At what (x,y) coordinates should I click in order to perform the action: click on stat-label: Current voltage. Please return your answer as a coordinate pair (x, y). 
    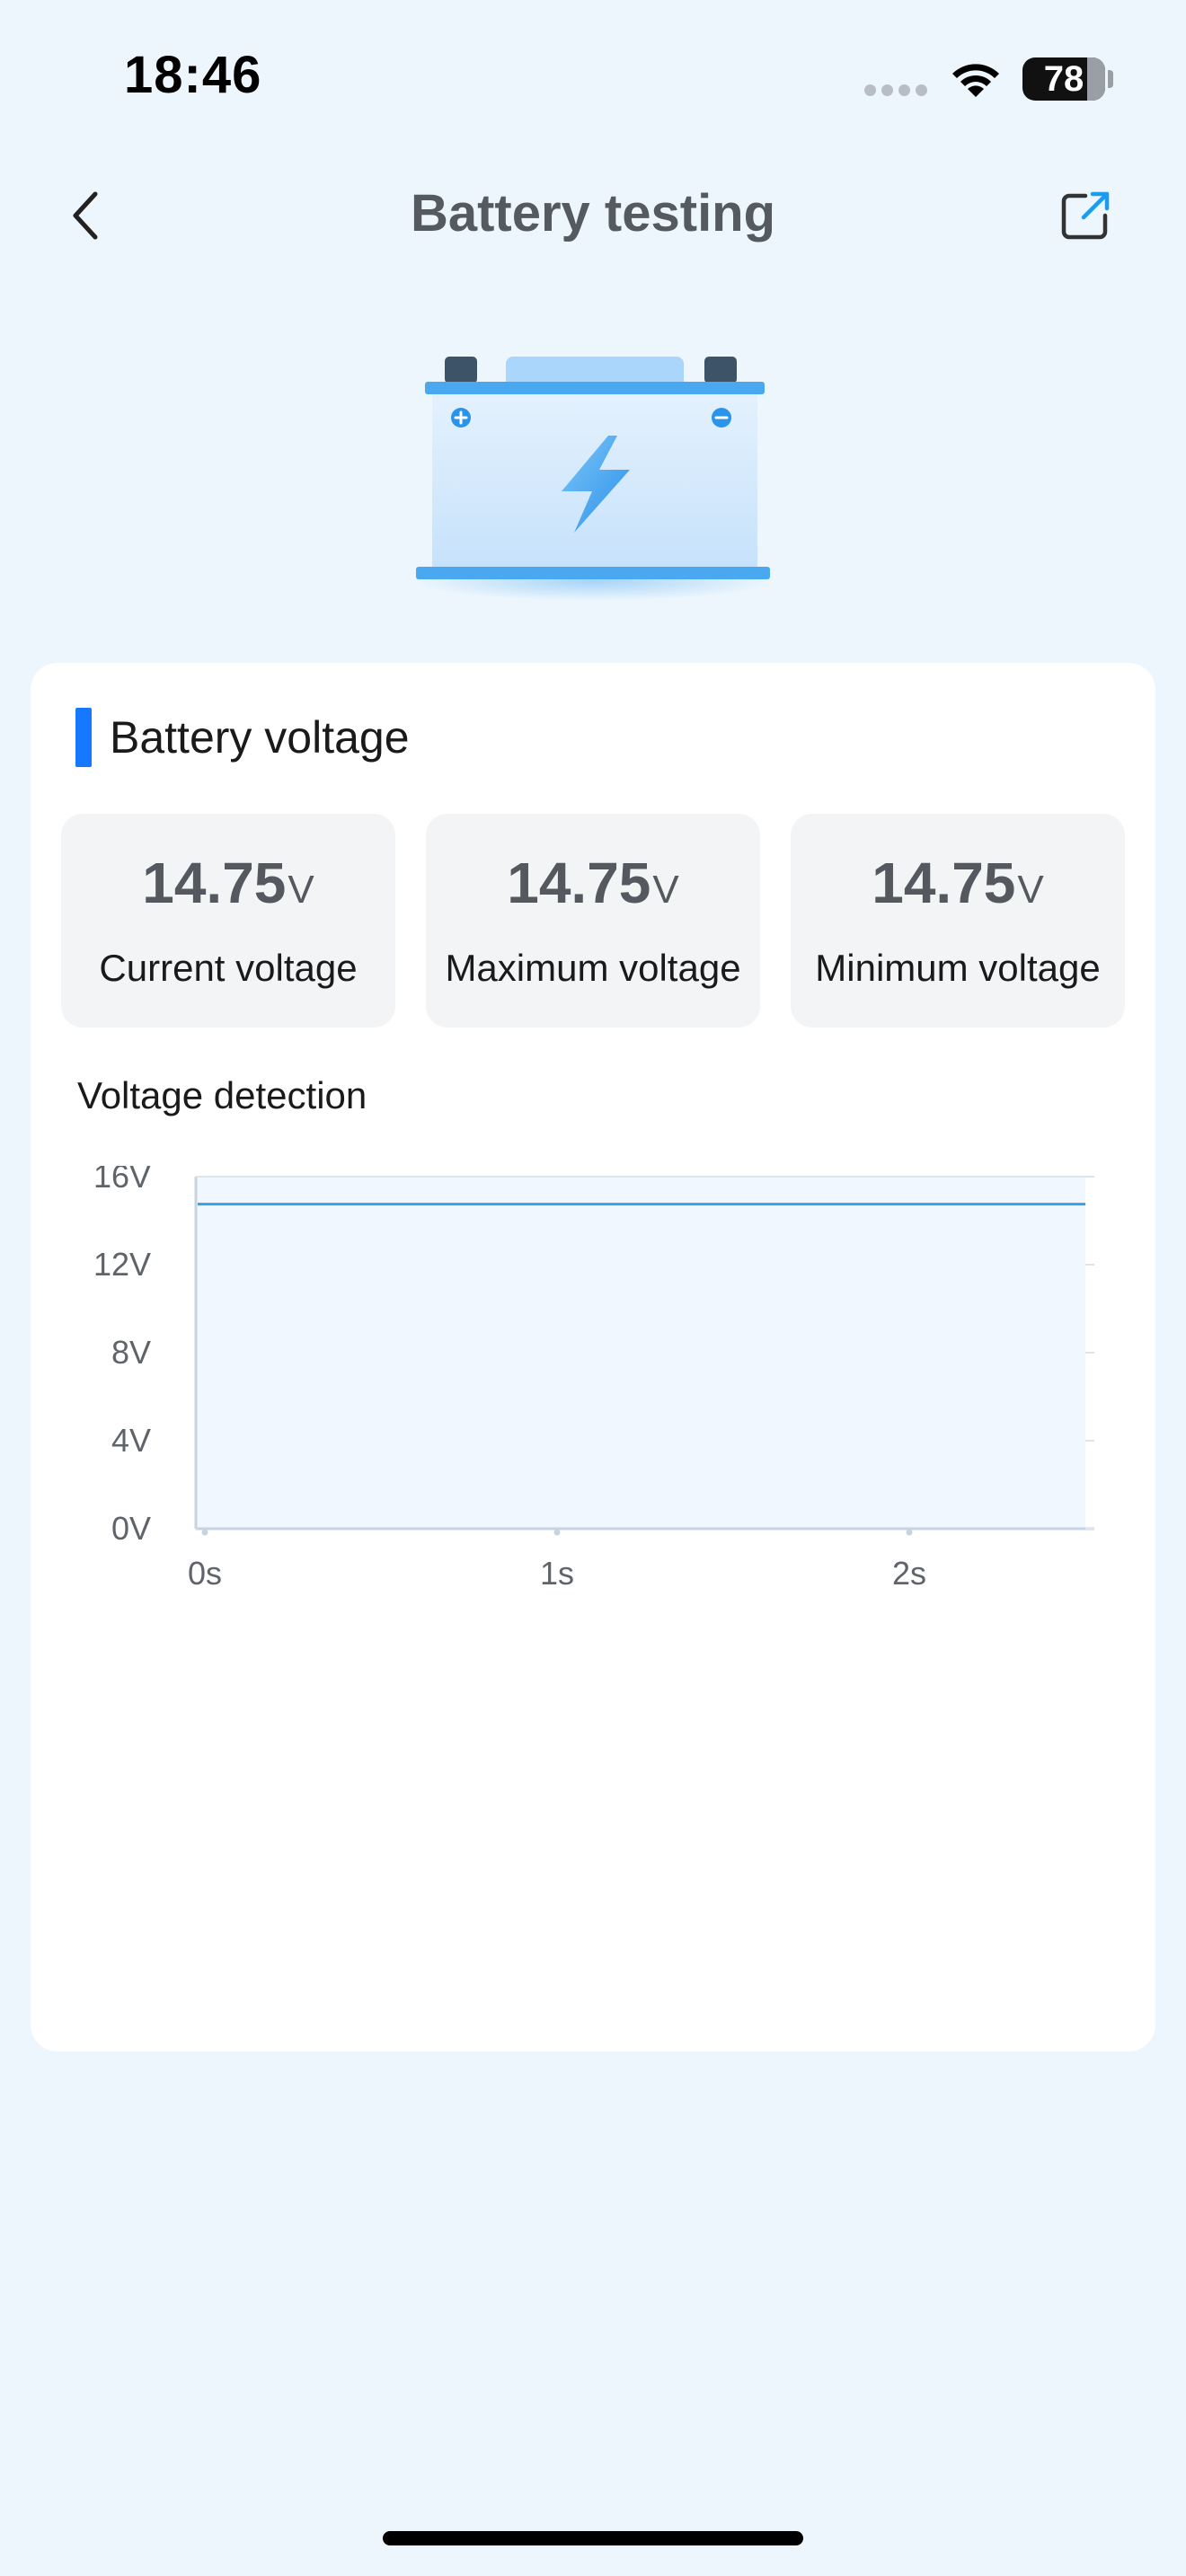
    Looking at the image, I should click on (228, 968).